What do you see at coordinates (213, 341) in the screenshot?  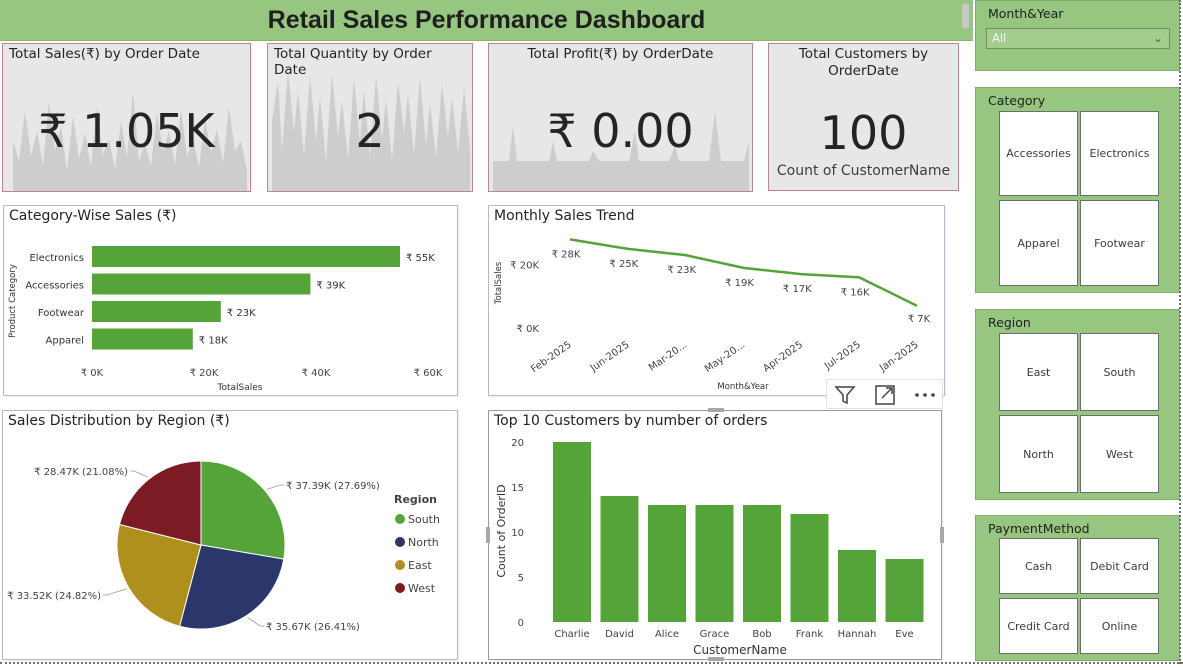 I see `data-label: ₹ 18K` at bounding box center [213, 341].